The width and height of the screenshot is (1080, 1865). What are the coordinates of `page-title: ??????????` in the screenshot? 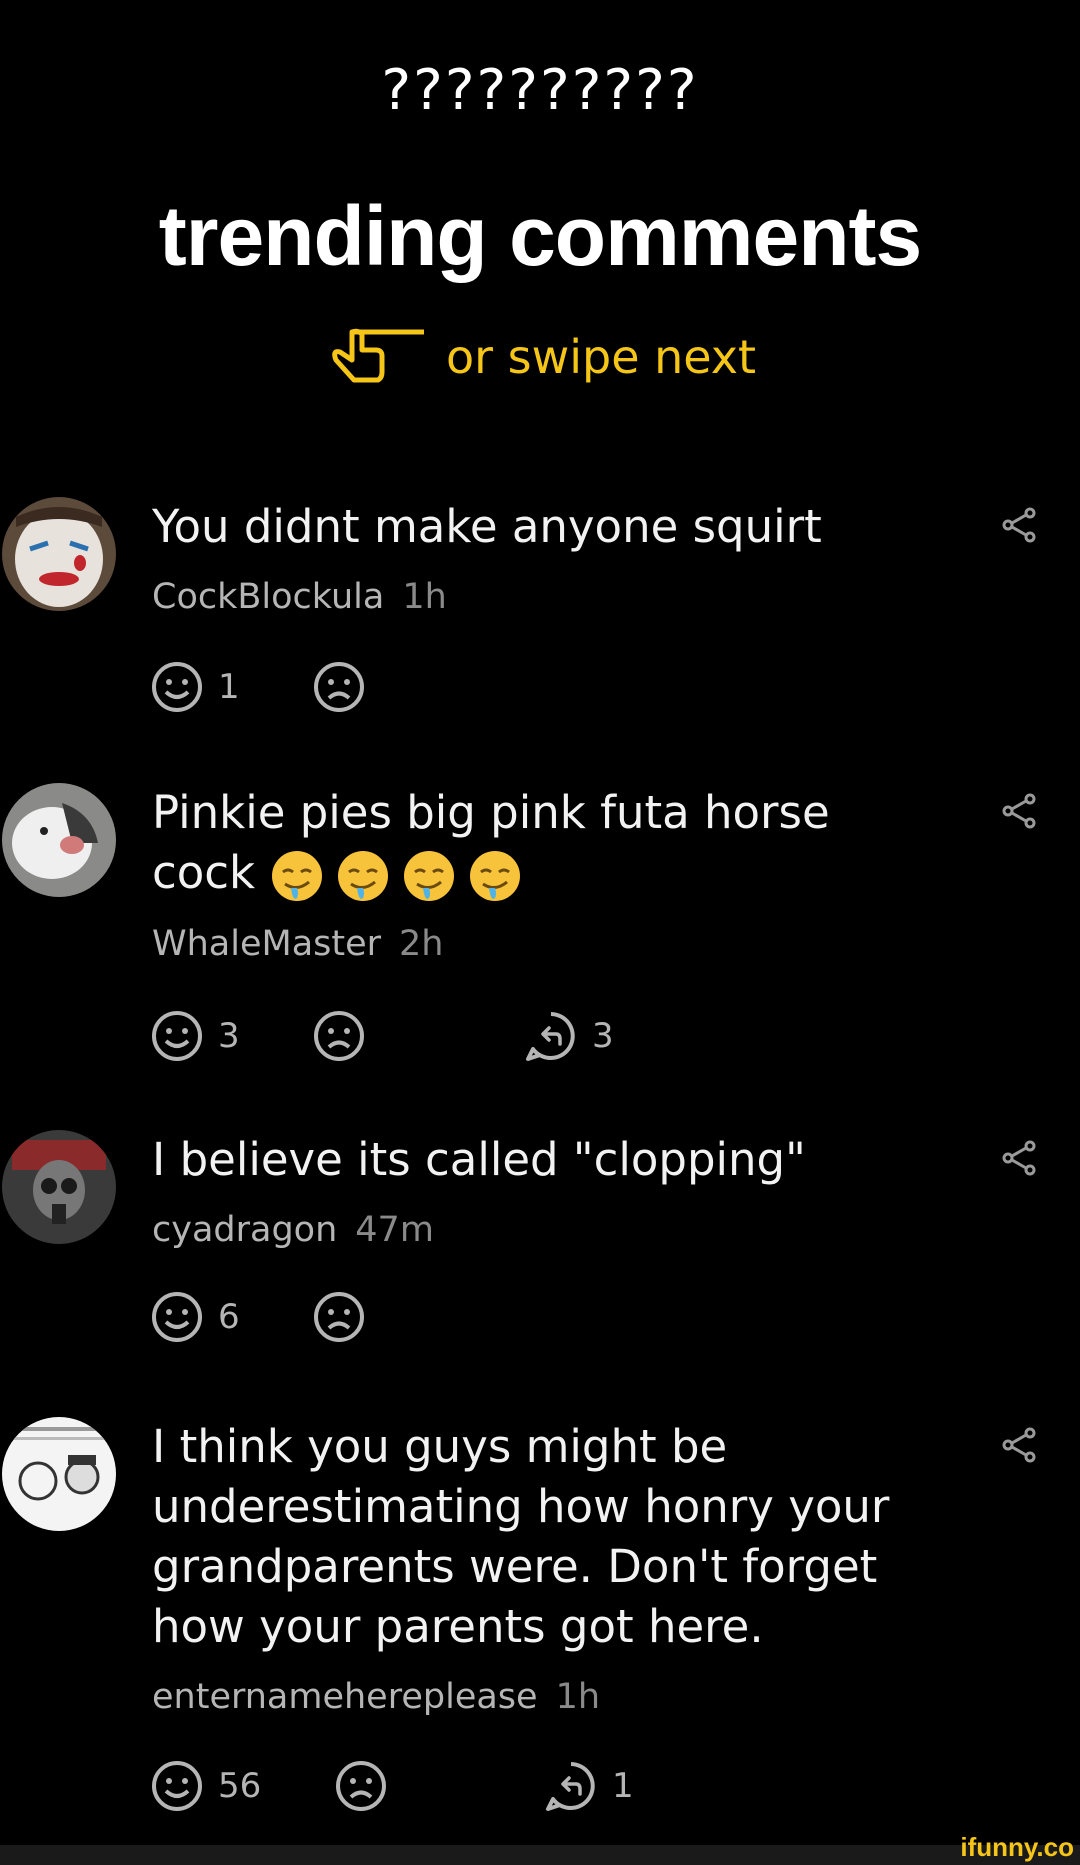 It's located at (540, 90).